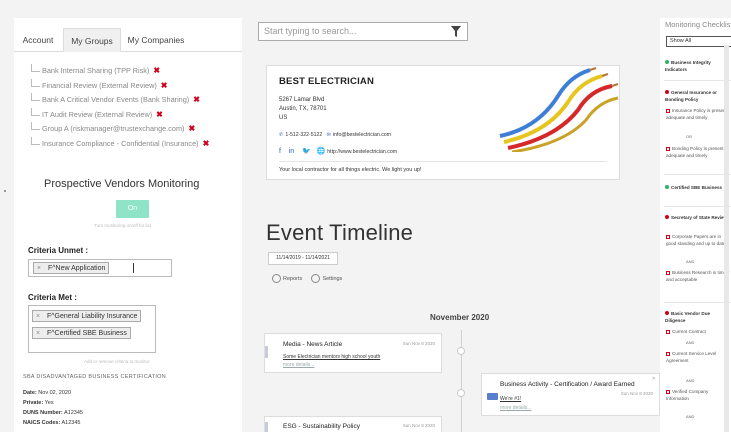  Describe the element at coordinates (461, 381) in the screenshot. I see `timeline-axis` at that location.